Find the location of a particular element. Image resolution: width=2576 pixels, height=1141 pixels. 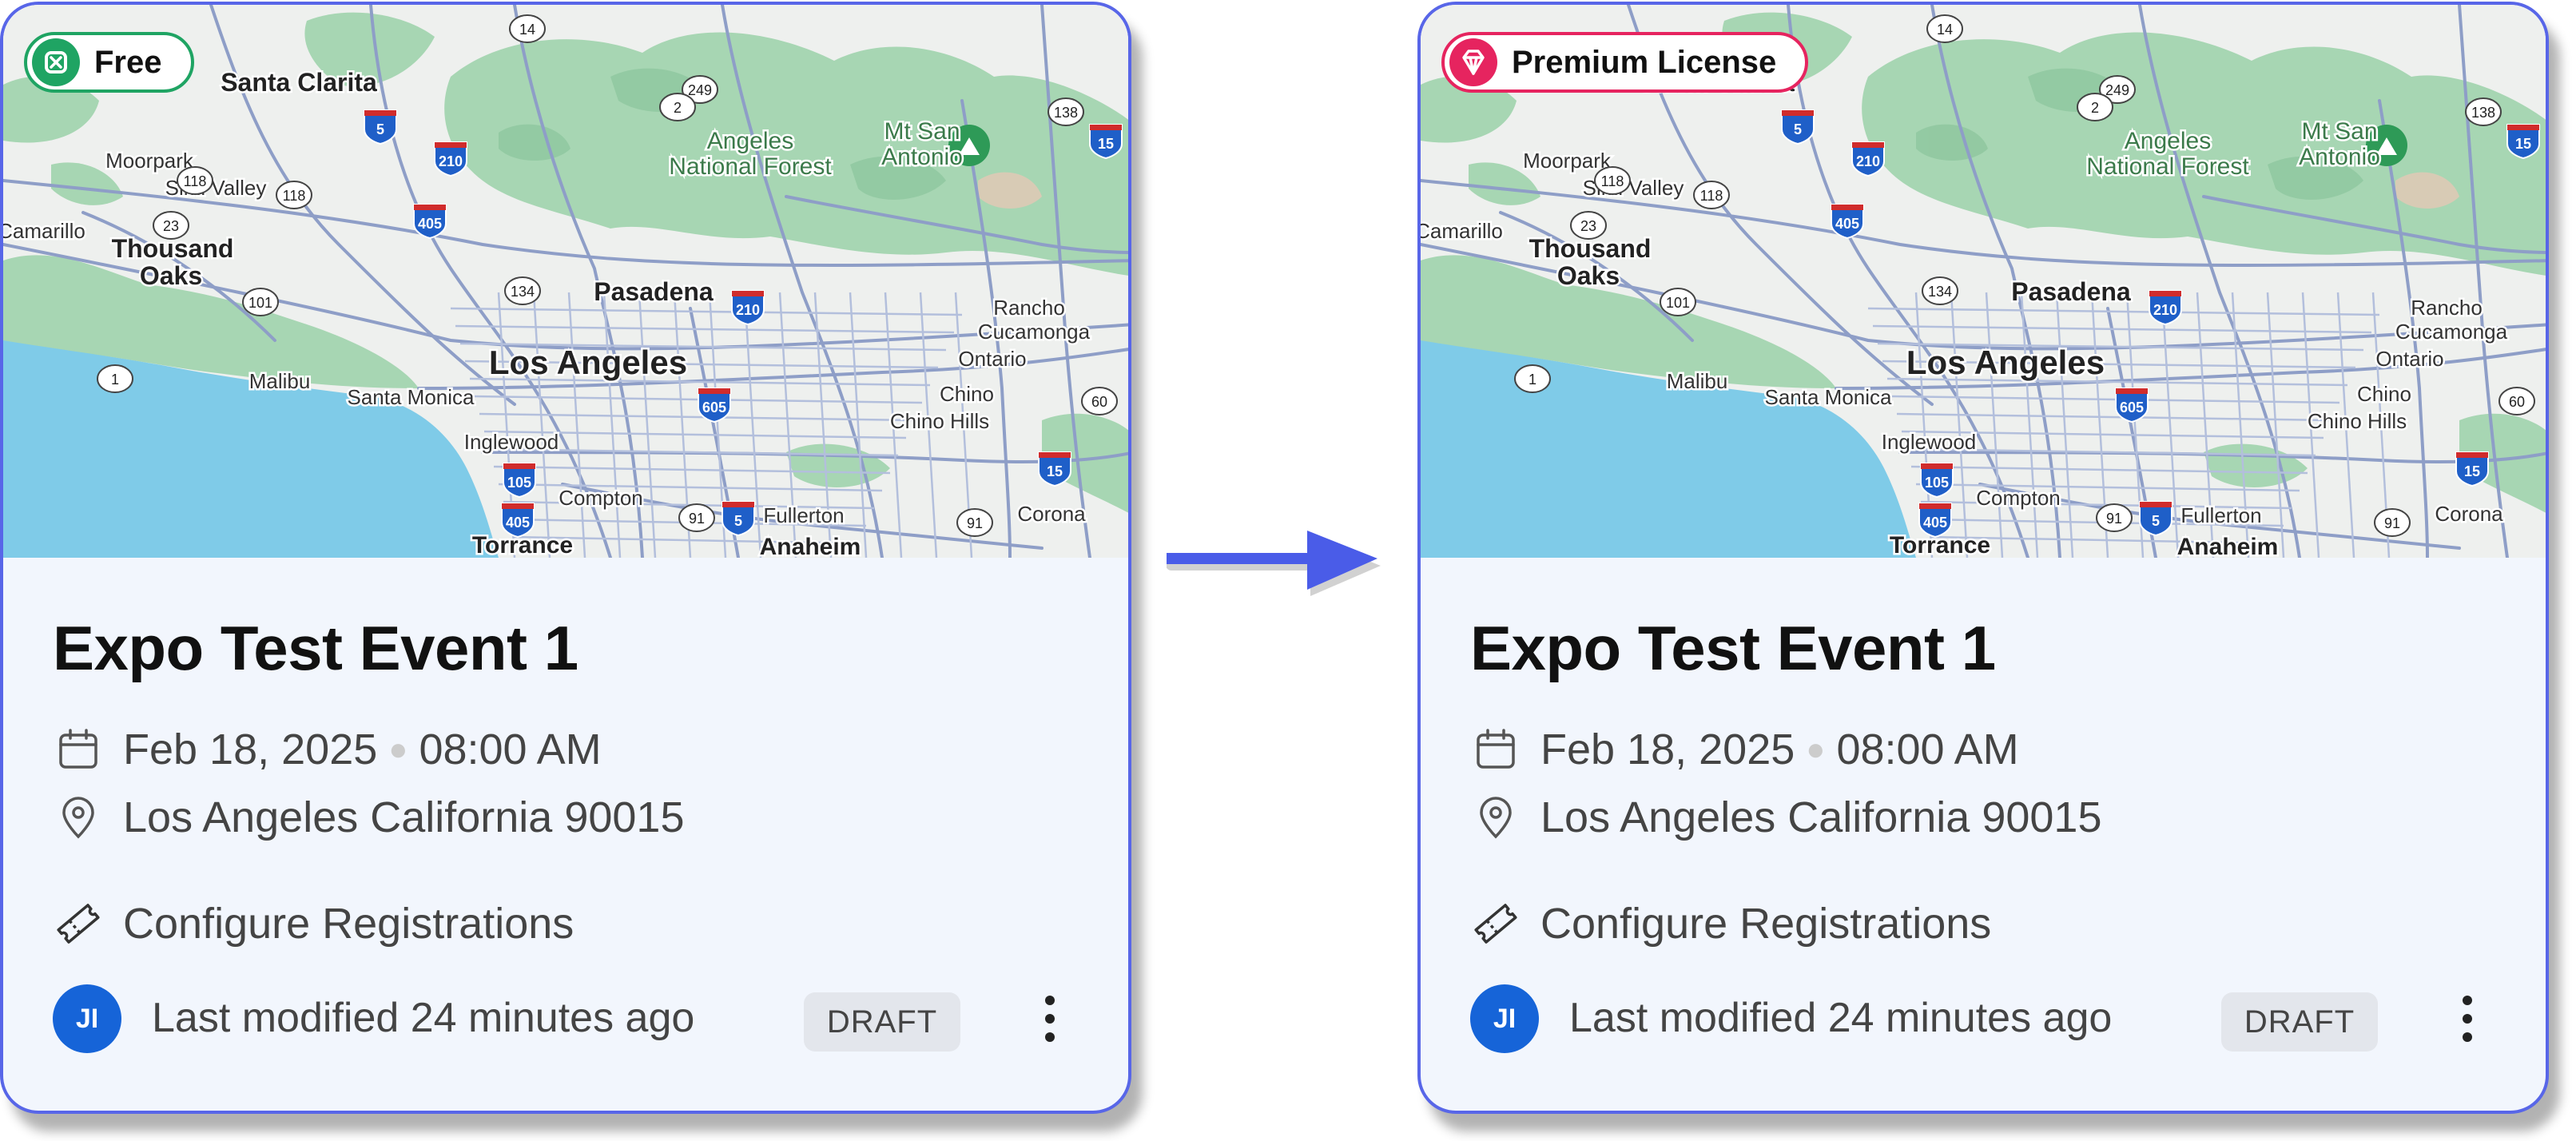

route-shield: 23 is located at coordinates (1588, 226).